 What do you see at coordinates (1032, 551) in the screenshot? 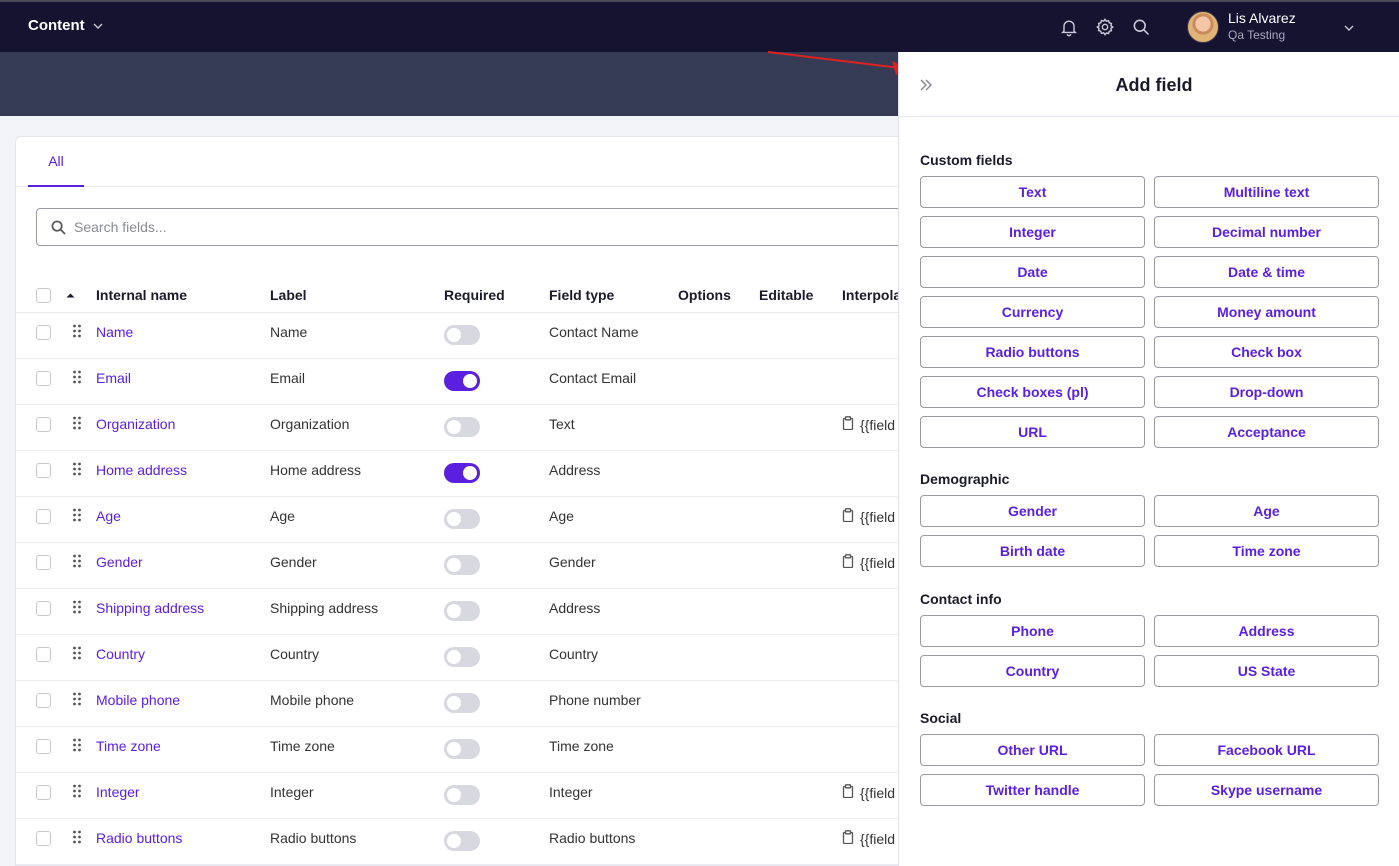
I see `add-field-button: Birth date` at bounding box center [1032, 551].